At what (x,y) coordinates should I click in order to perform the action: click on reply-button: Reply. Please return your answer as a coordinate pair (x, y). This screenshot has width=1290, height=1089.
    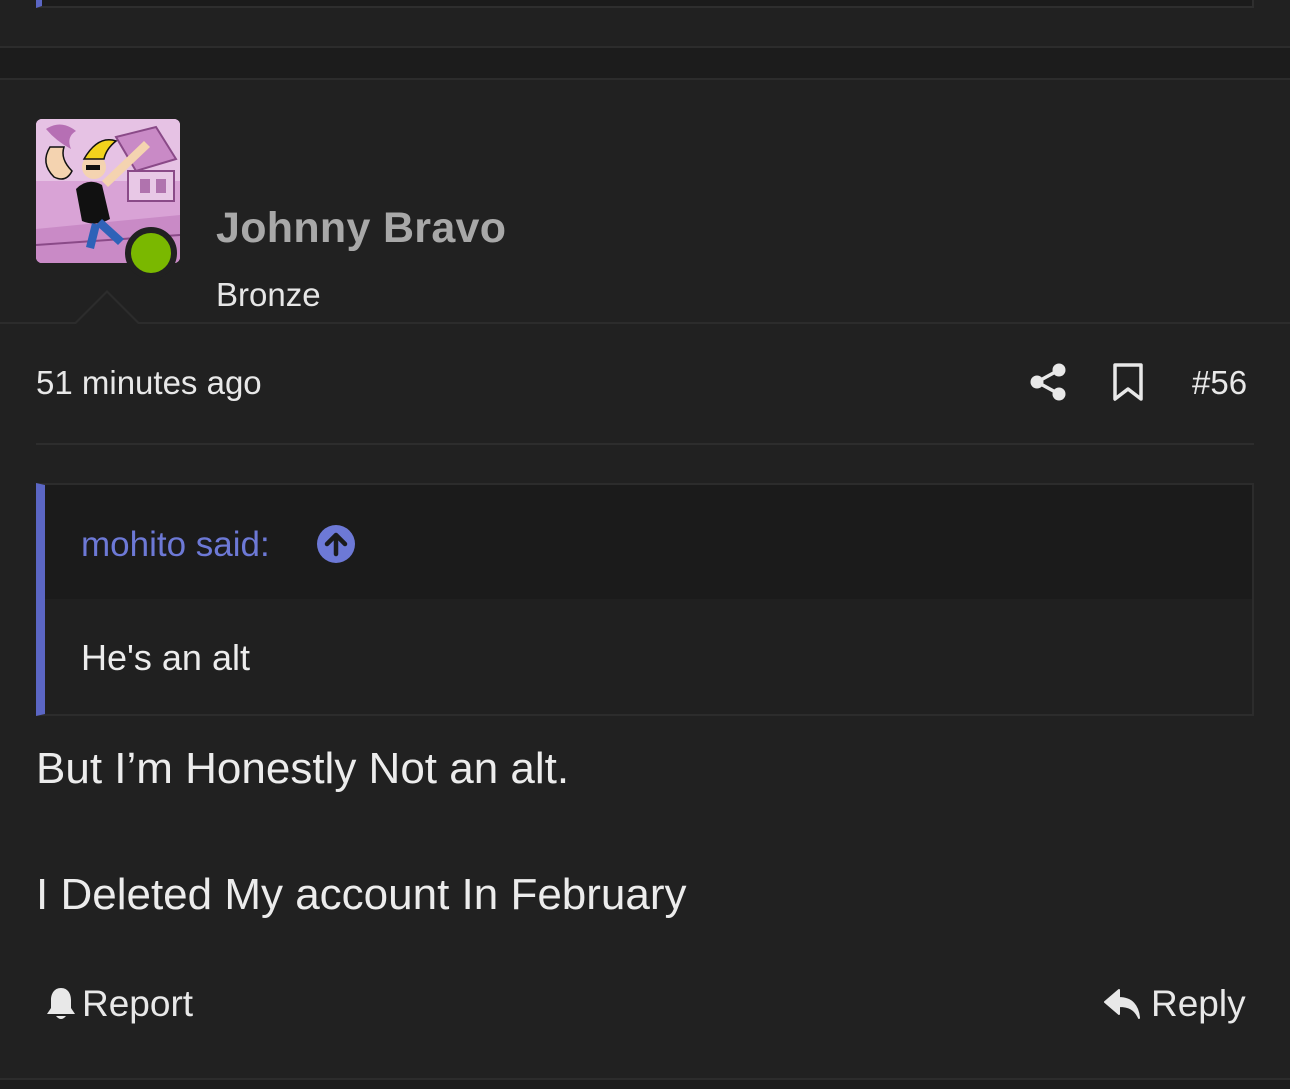
    Looking at the image, I should click on (1174, 1004).